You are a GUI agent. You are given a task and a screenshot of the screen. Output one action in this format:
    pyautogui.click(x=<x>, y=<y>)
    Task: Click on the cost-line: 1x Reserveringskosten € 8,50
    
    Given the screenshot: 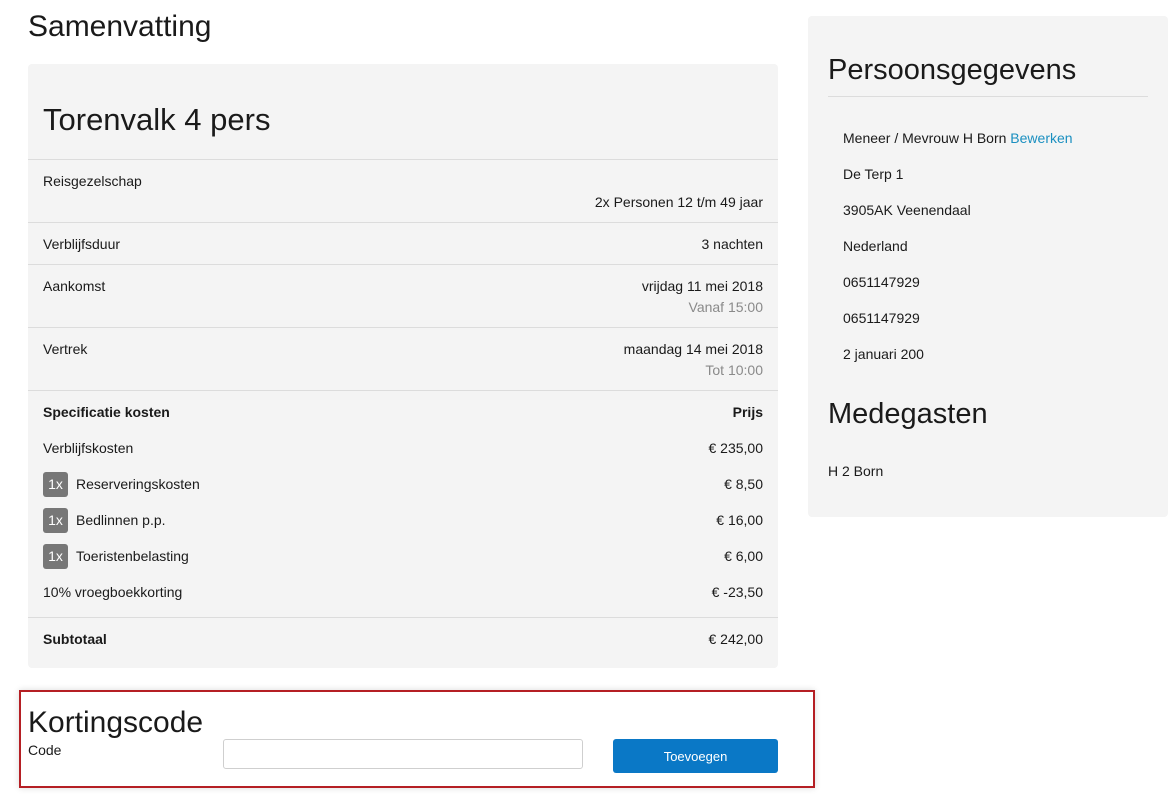 What is the action you would take?
    pyautogui.click(x=403, y=485)
    